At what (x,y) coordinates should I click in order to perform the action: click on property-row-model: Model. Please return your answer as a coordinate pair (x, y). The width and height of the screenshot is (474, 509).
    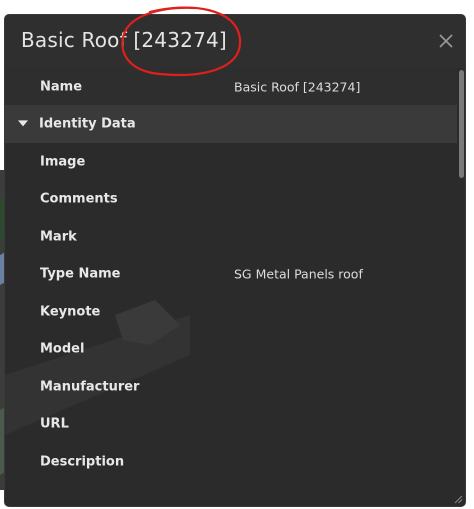
    Looking at the image, I should click on (231, 350).